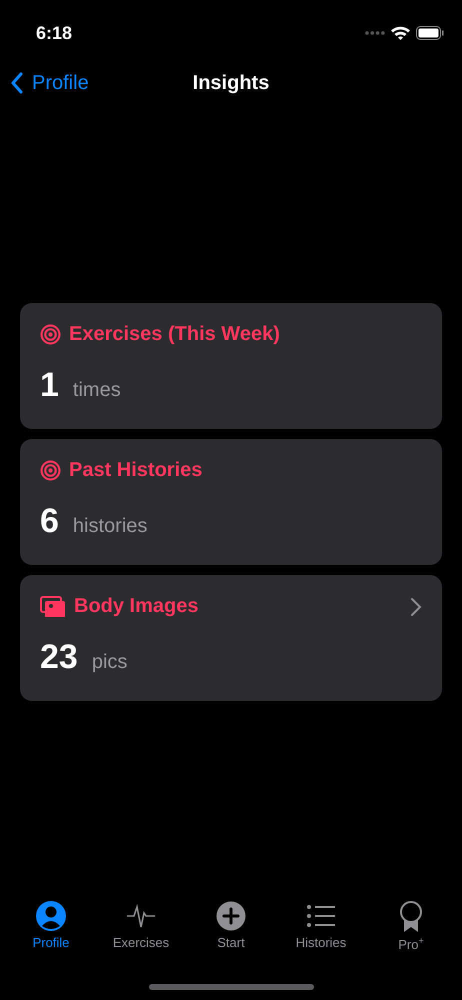 The image size is (462, 1000). What do you see at coordinates (175, 334) in the screenshot?
I see `card-title: Exercises (This Week)` at bounding box center [175, 334].